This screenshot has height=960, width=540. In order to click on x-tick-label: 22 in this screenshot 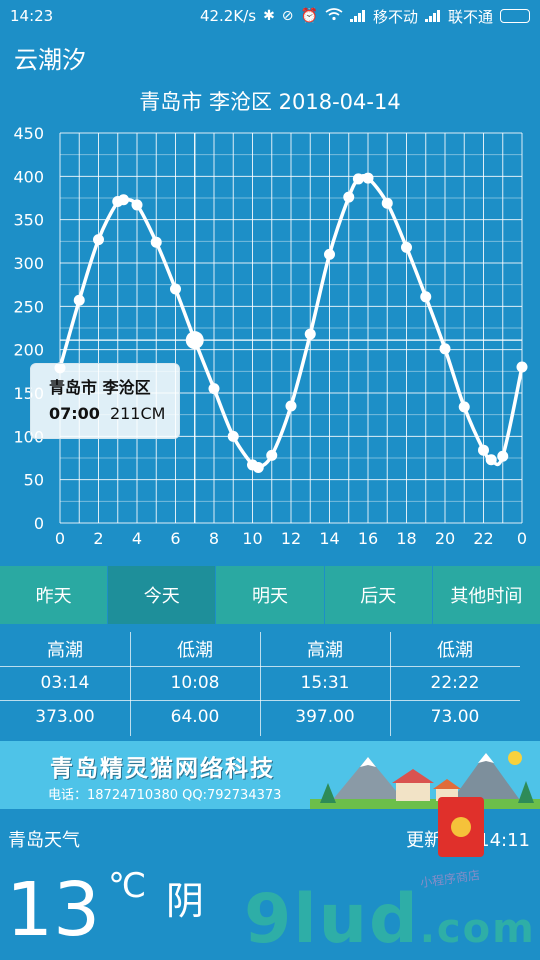, I will do `click(483, 538)`.